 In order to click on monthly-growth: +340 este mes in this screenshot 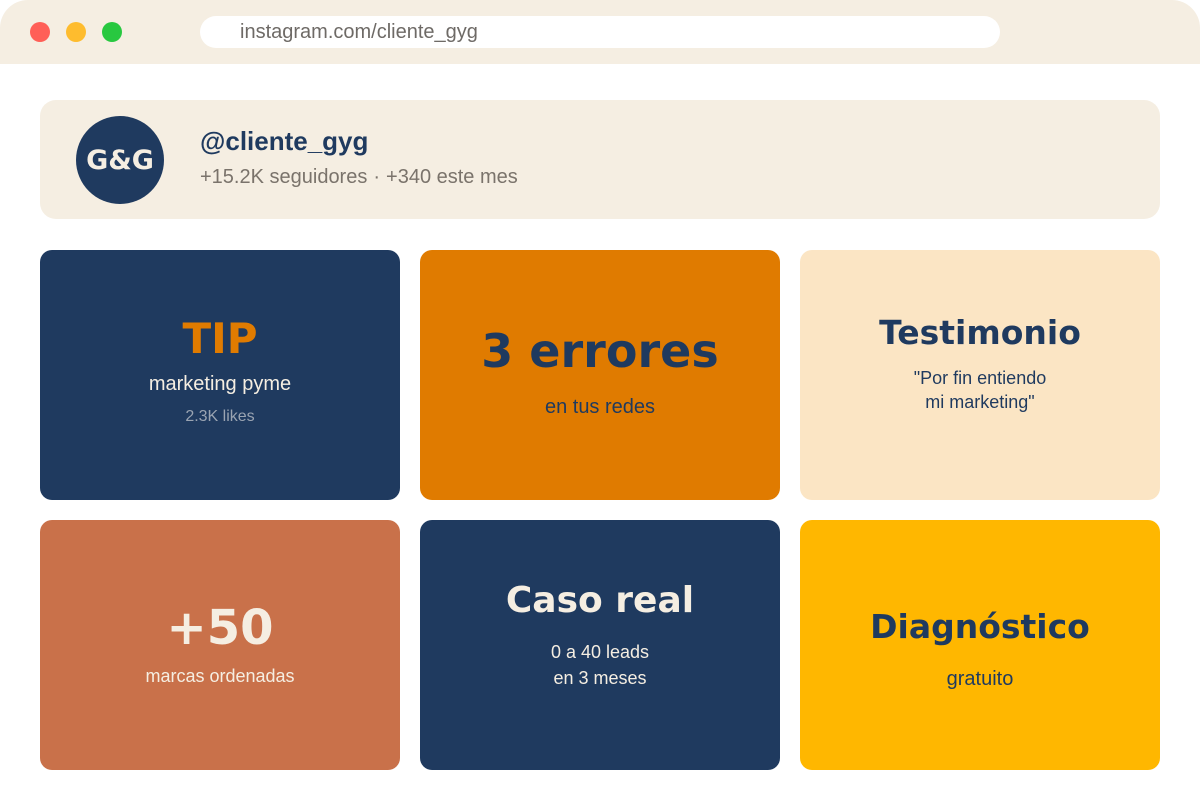, I will do `click(452, 177)`.